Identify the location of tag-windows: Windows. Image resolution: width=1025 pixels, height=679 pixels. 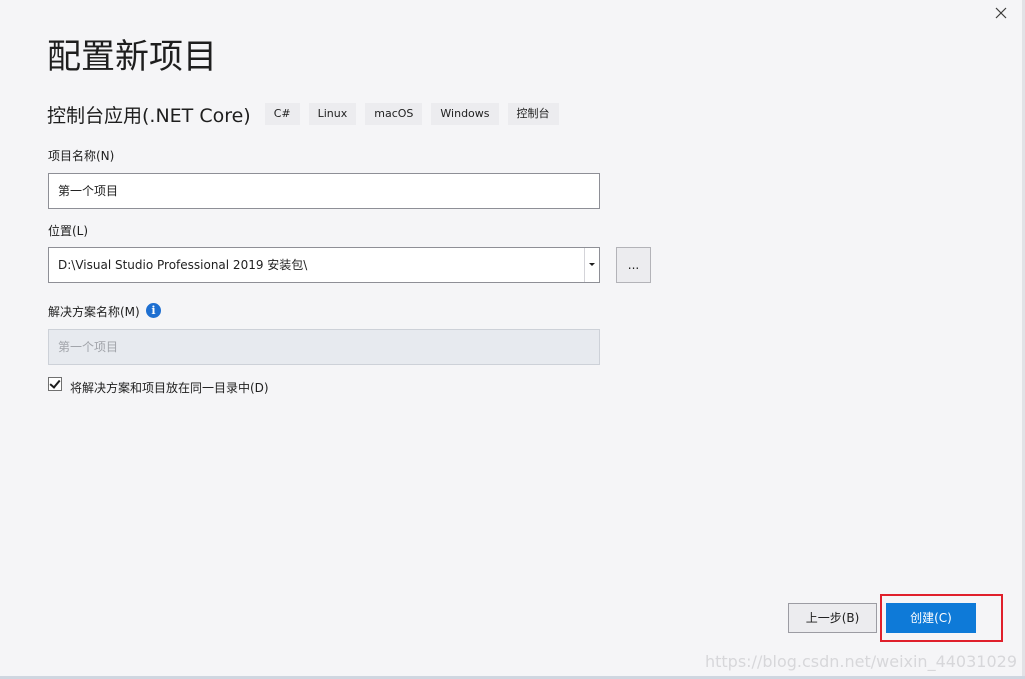
(465, 114).